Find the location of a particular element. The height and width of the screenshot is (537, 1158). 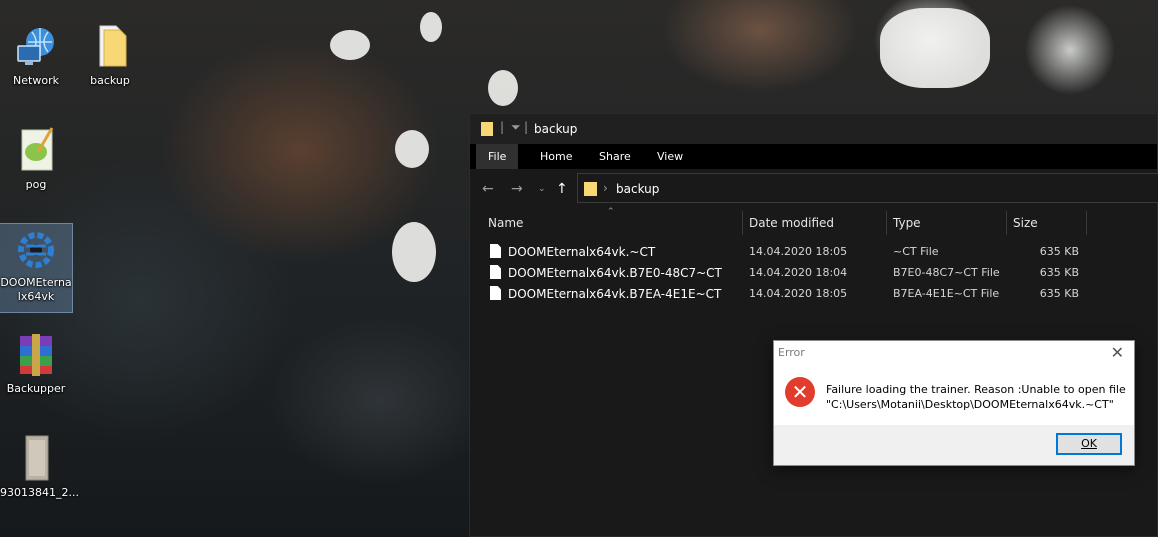

column-header-size: Size is located at coordinates (1025, 223).